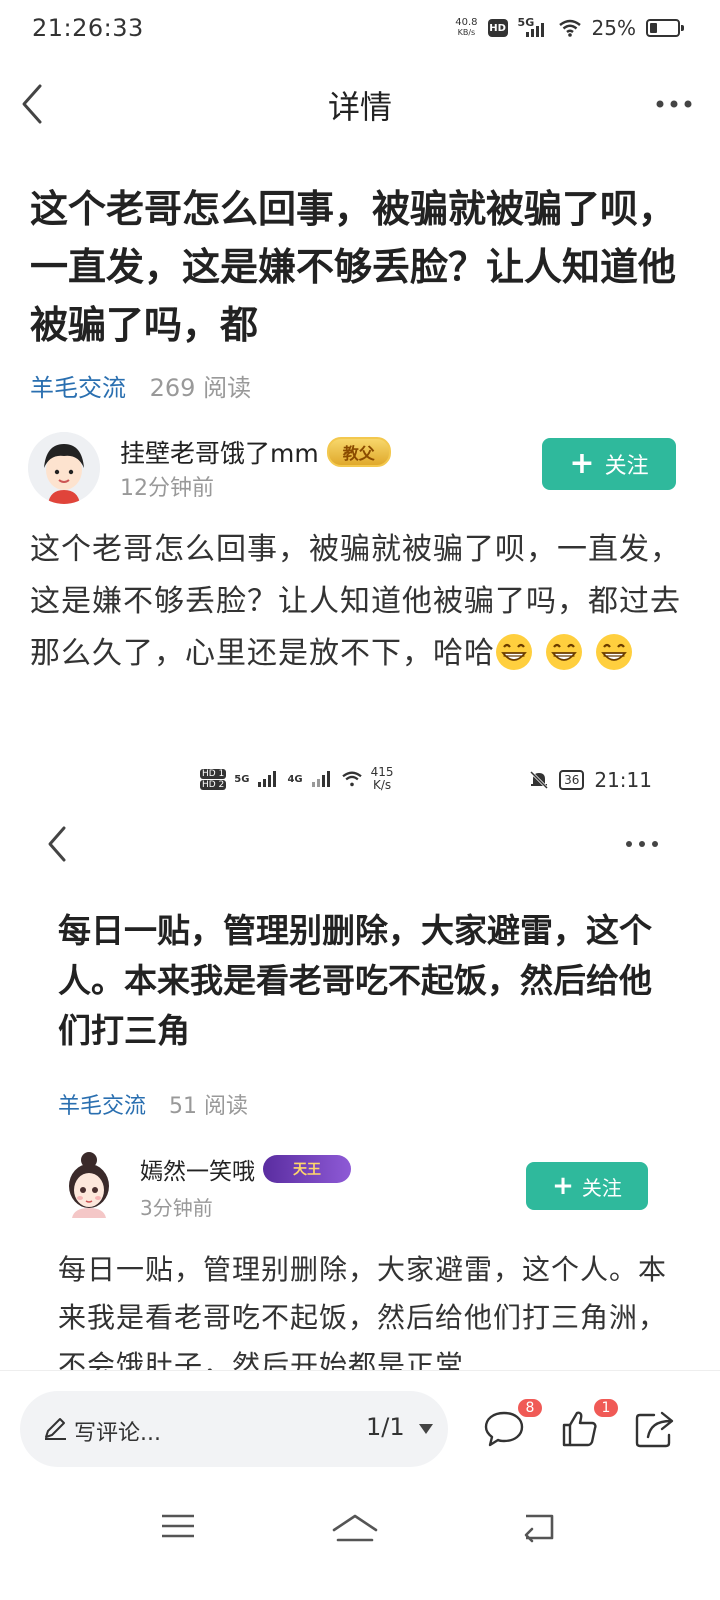 Image resolution: width=720 pixels, height=1600 pixels. I want to click on embedded-author-row: 嫣然一笑哦 天王, so click(245, 1169).